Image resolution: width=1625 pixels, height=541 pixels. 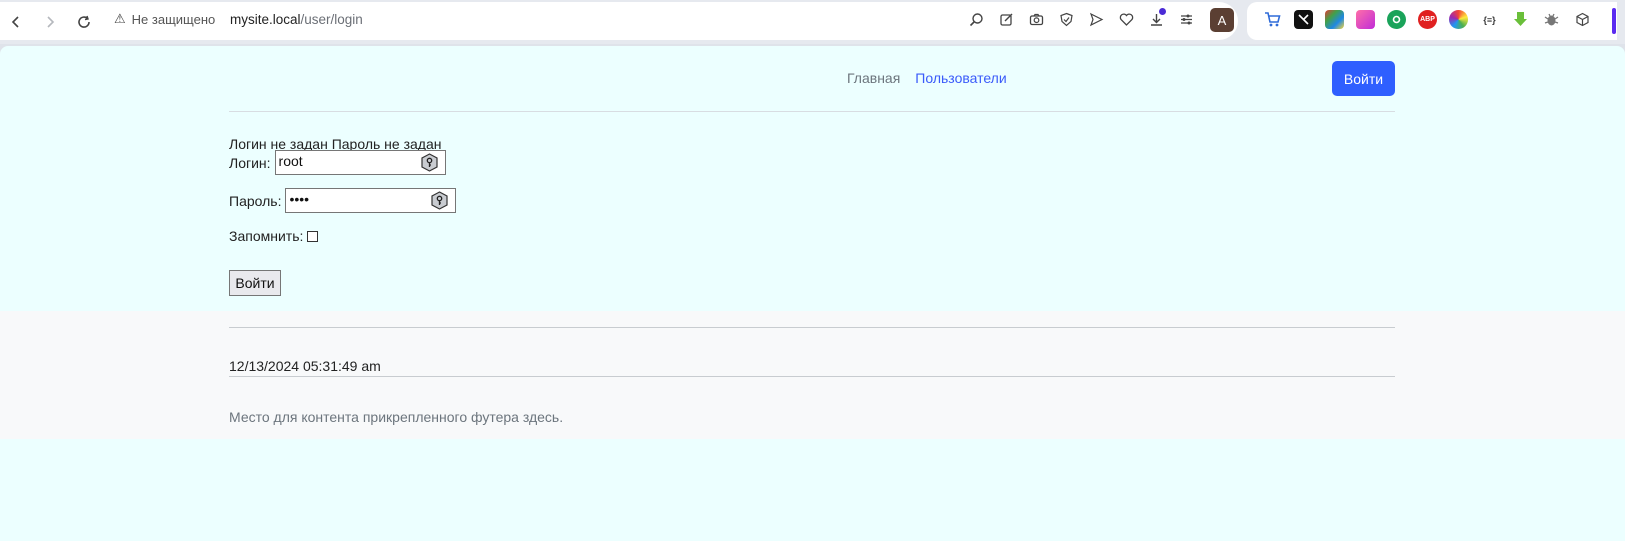 What do you see at coordinates (960, 78) in the screenshot?
I see `nav-users-link: Пользователи` at bounding box center [960, 78].